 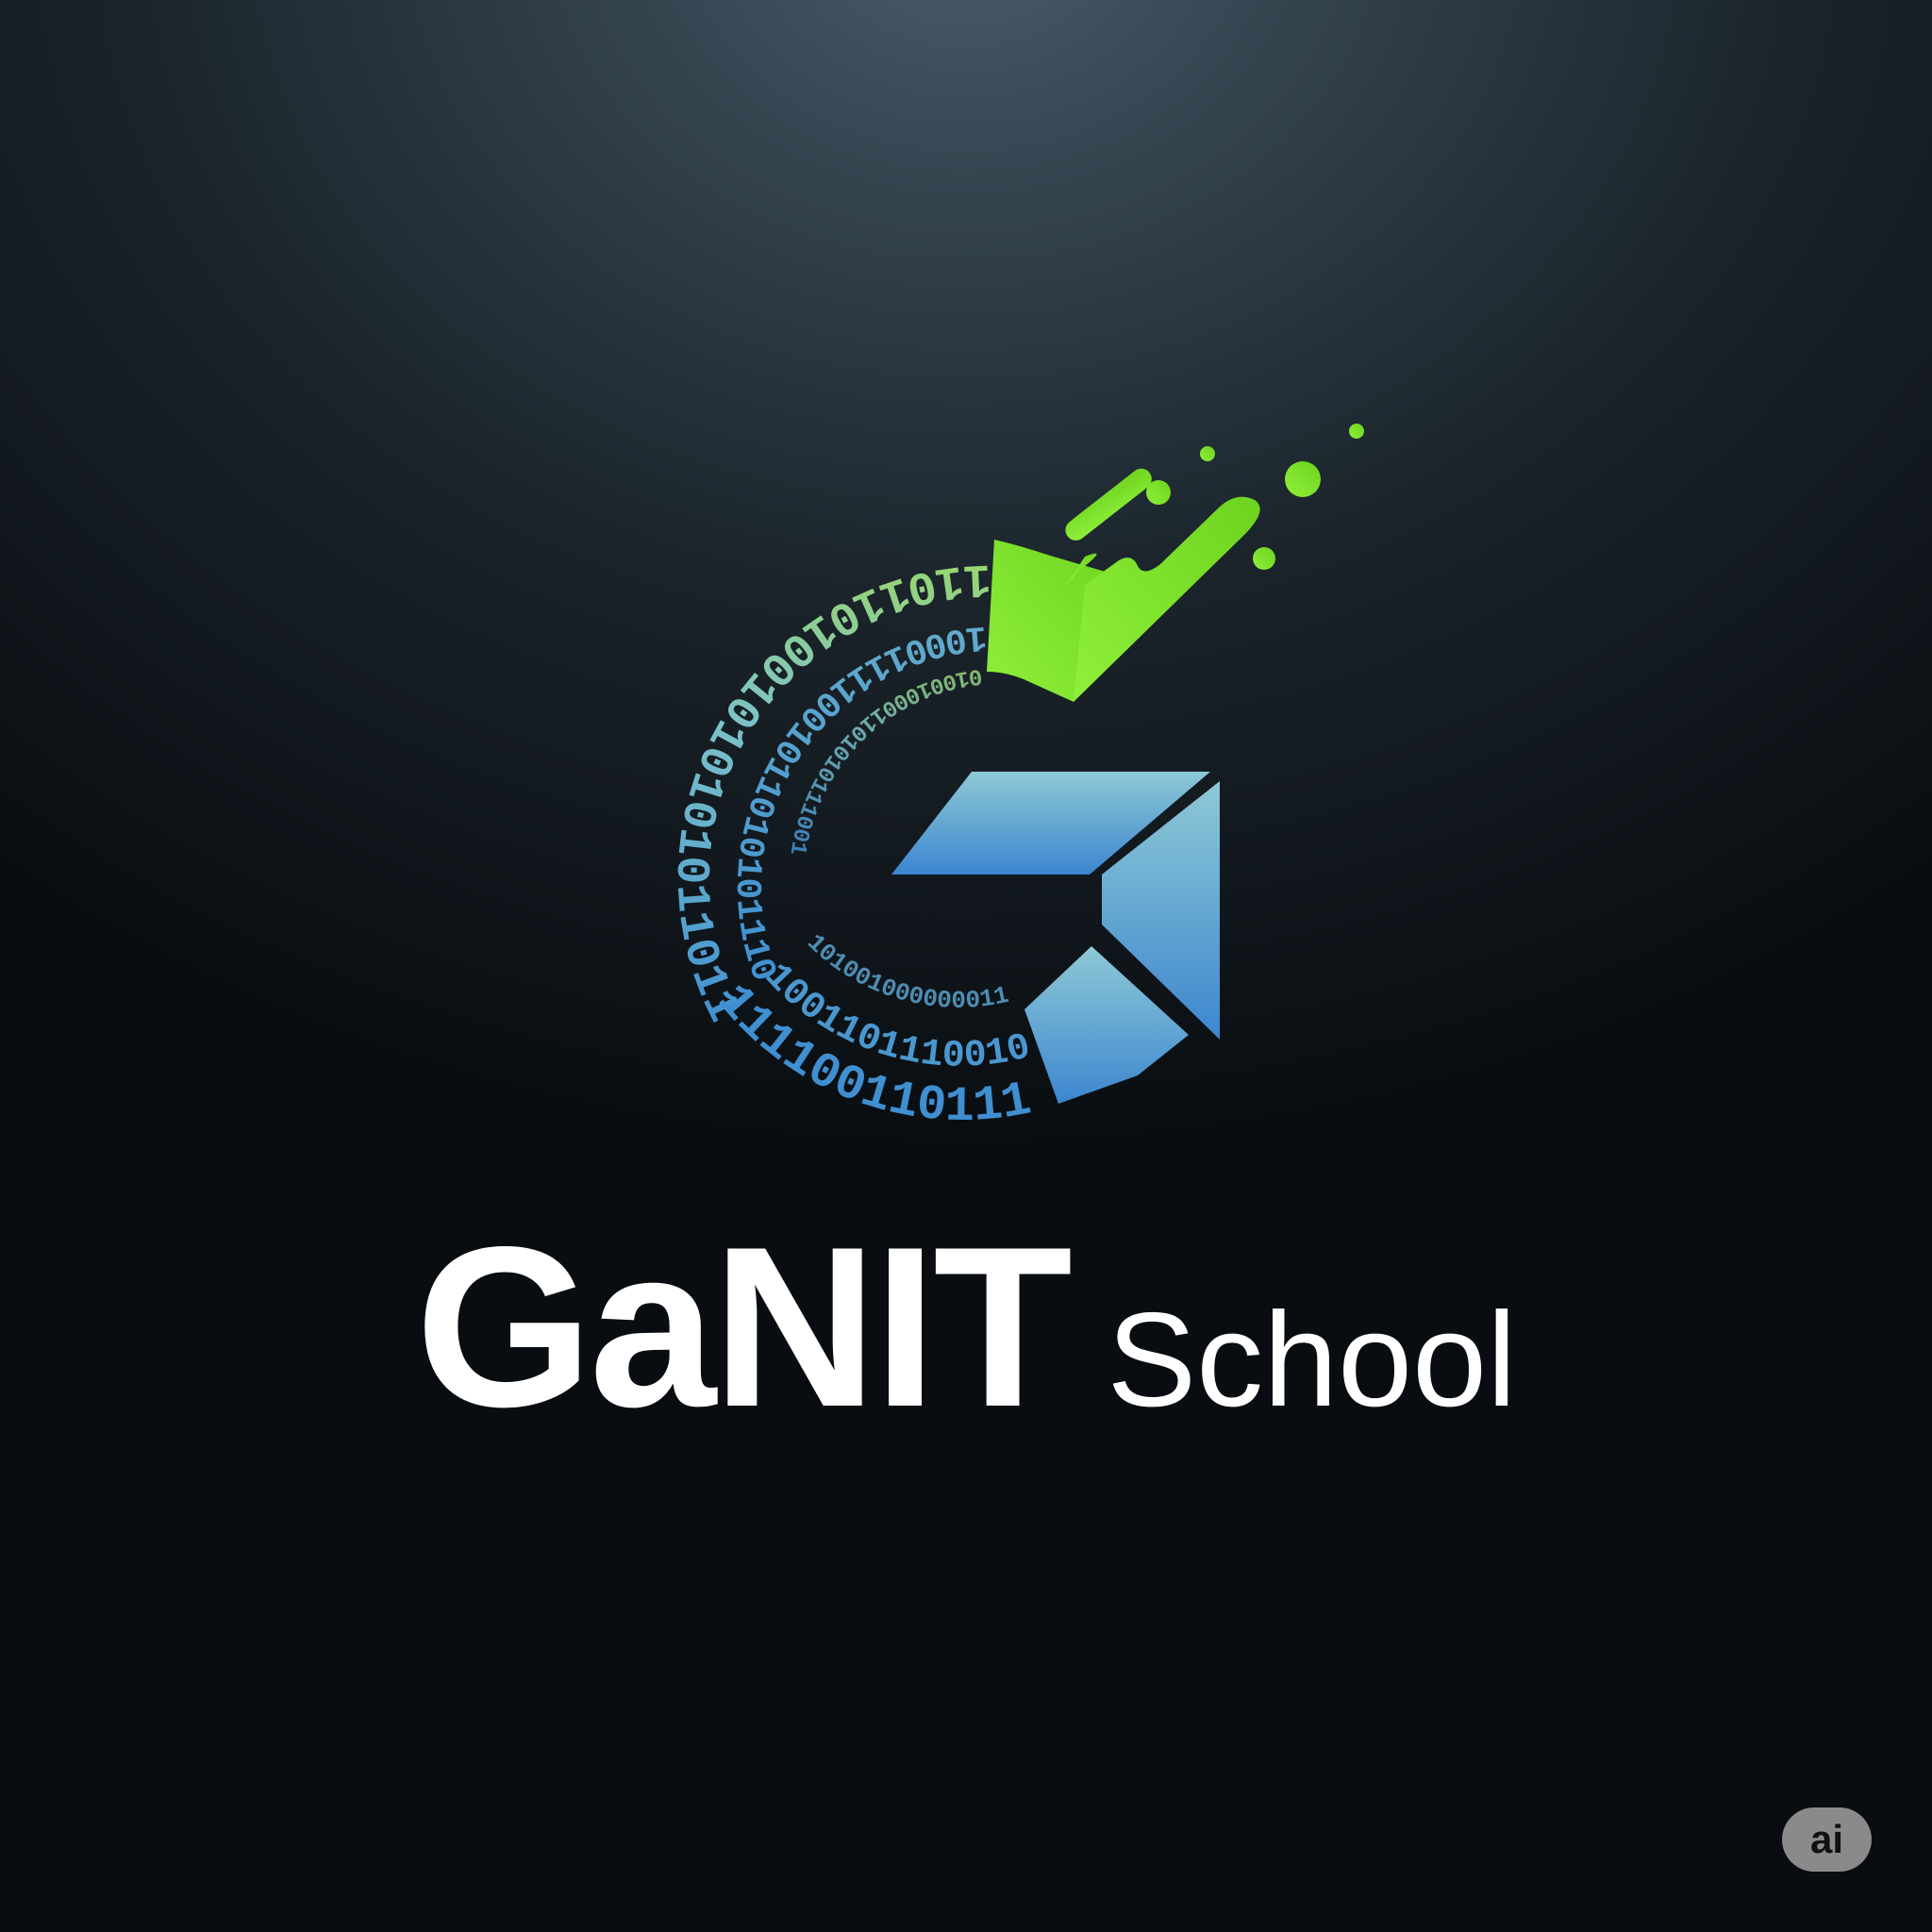 I want to click on ai-badge: ai, so click(x=1827, y=1839).